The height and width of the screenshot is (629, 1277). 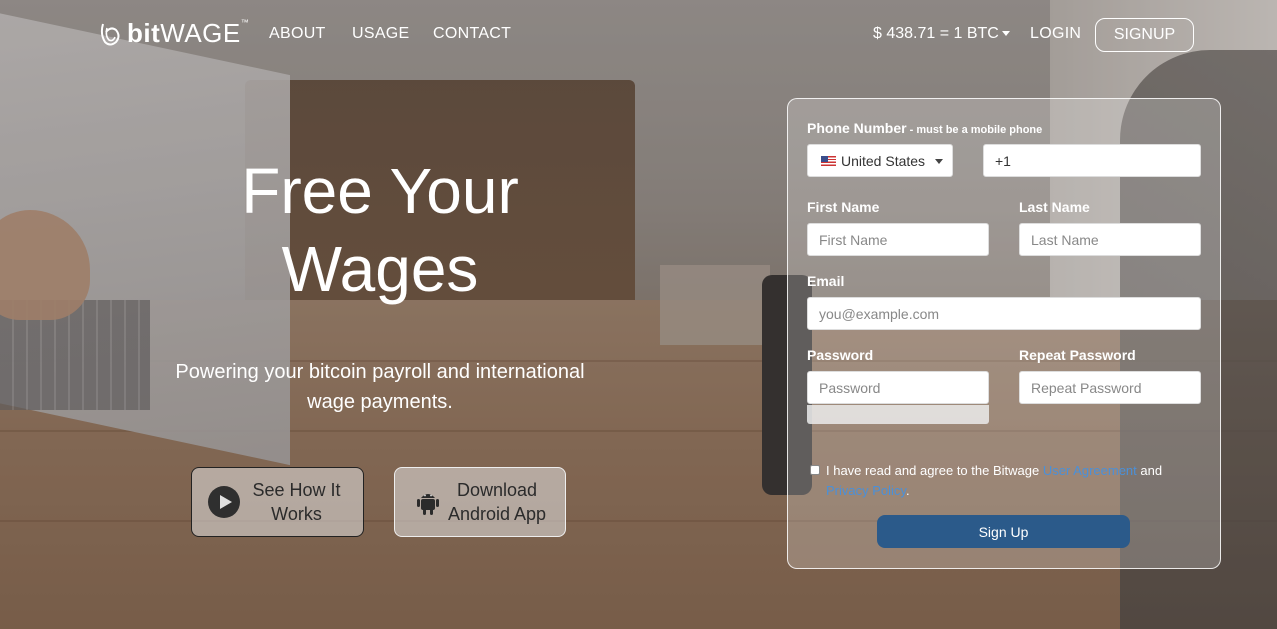 I want to click on phone-number-label: Phone Number - must be a mobile phone, so click(x=925, y=128).